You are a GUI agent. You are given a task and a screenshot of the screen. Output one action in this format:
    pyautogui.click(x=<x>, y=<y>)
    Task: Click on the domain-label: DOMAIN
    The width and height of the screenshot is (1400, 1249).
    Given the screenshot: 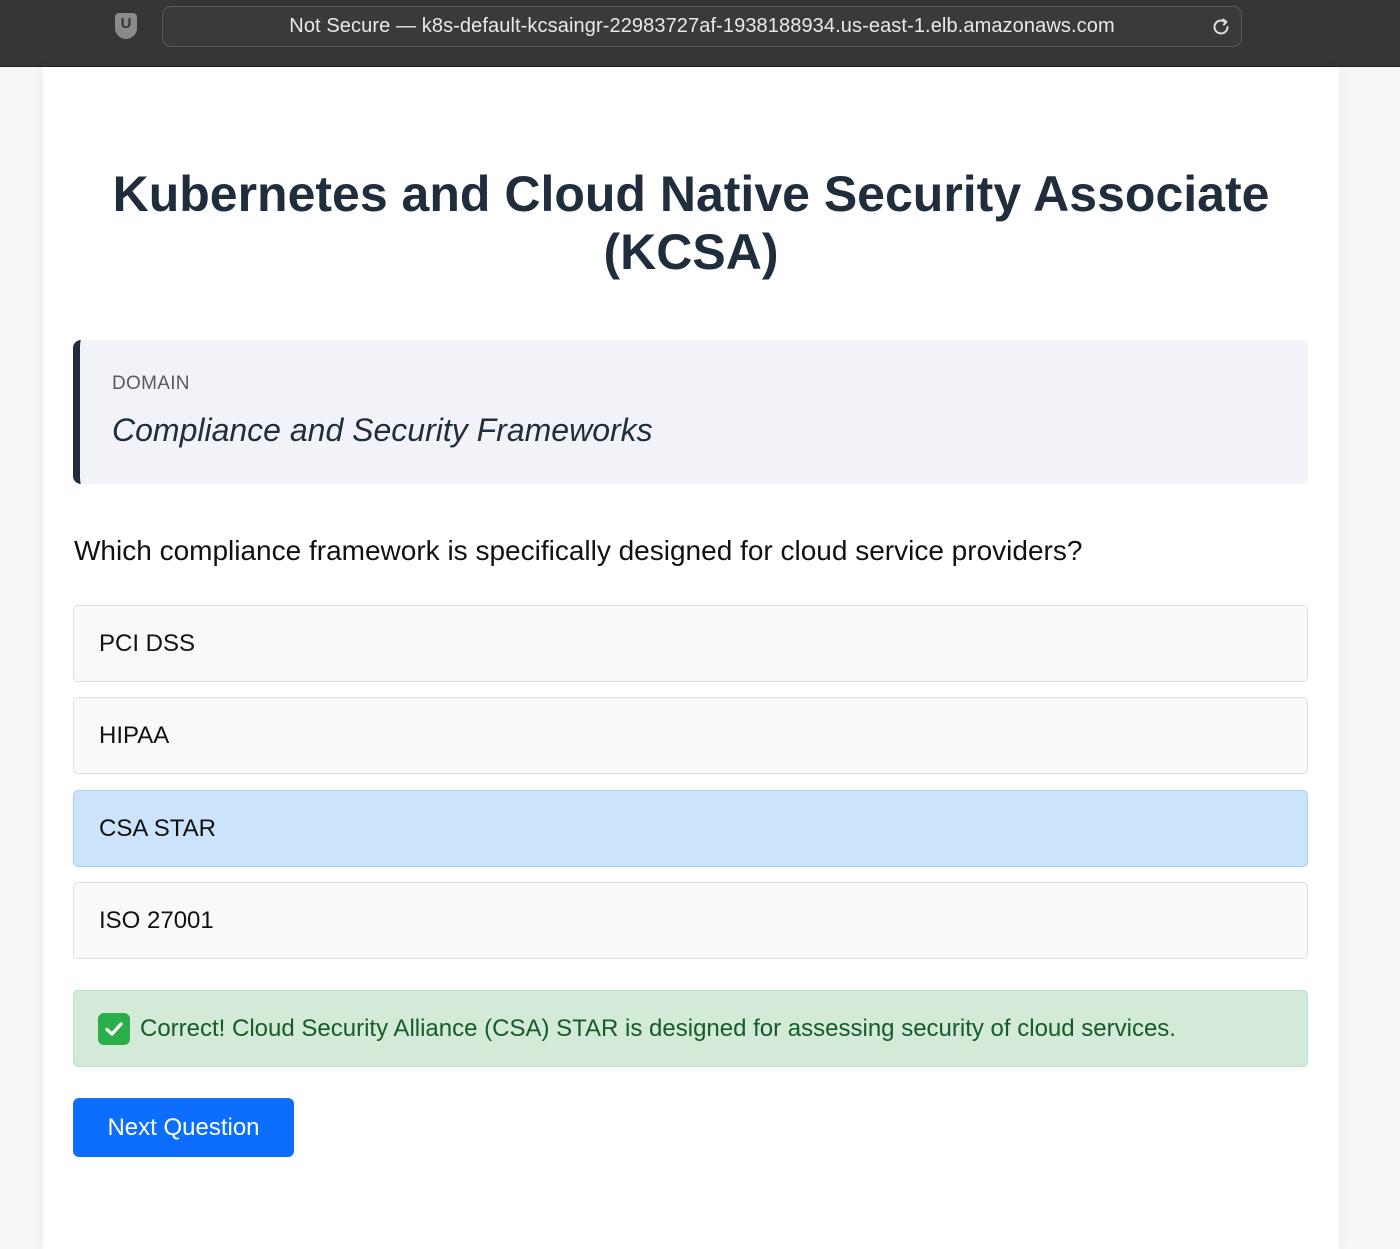 What is the action you would take?
    pyautogui.click(x=151, y=383)
    